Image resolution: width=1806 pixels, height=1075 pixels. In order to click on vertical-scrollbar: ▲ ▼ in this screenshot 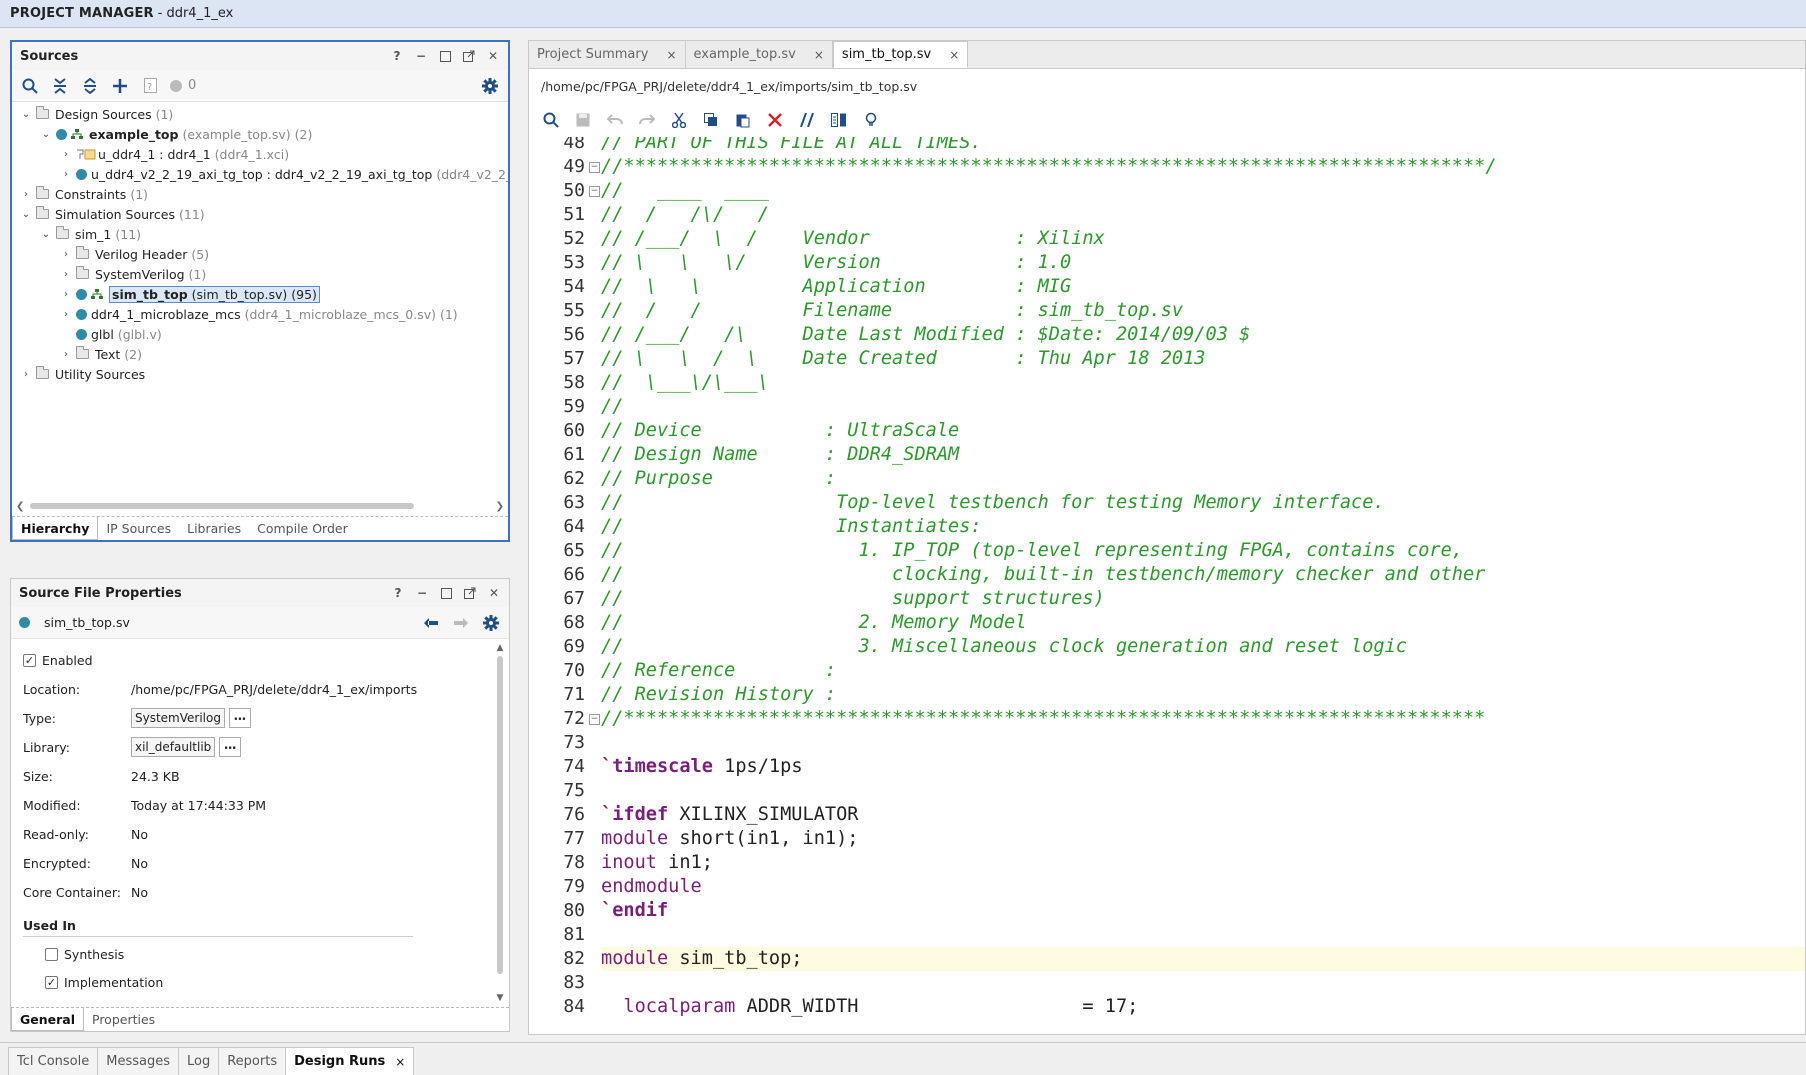, I will do `click(500, 823)`.